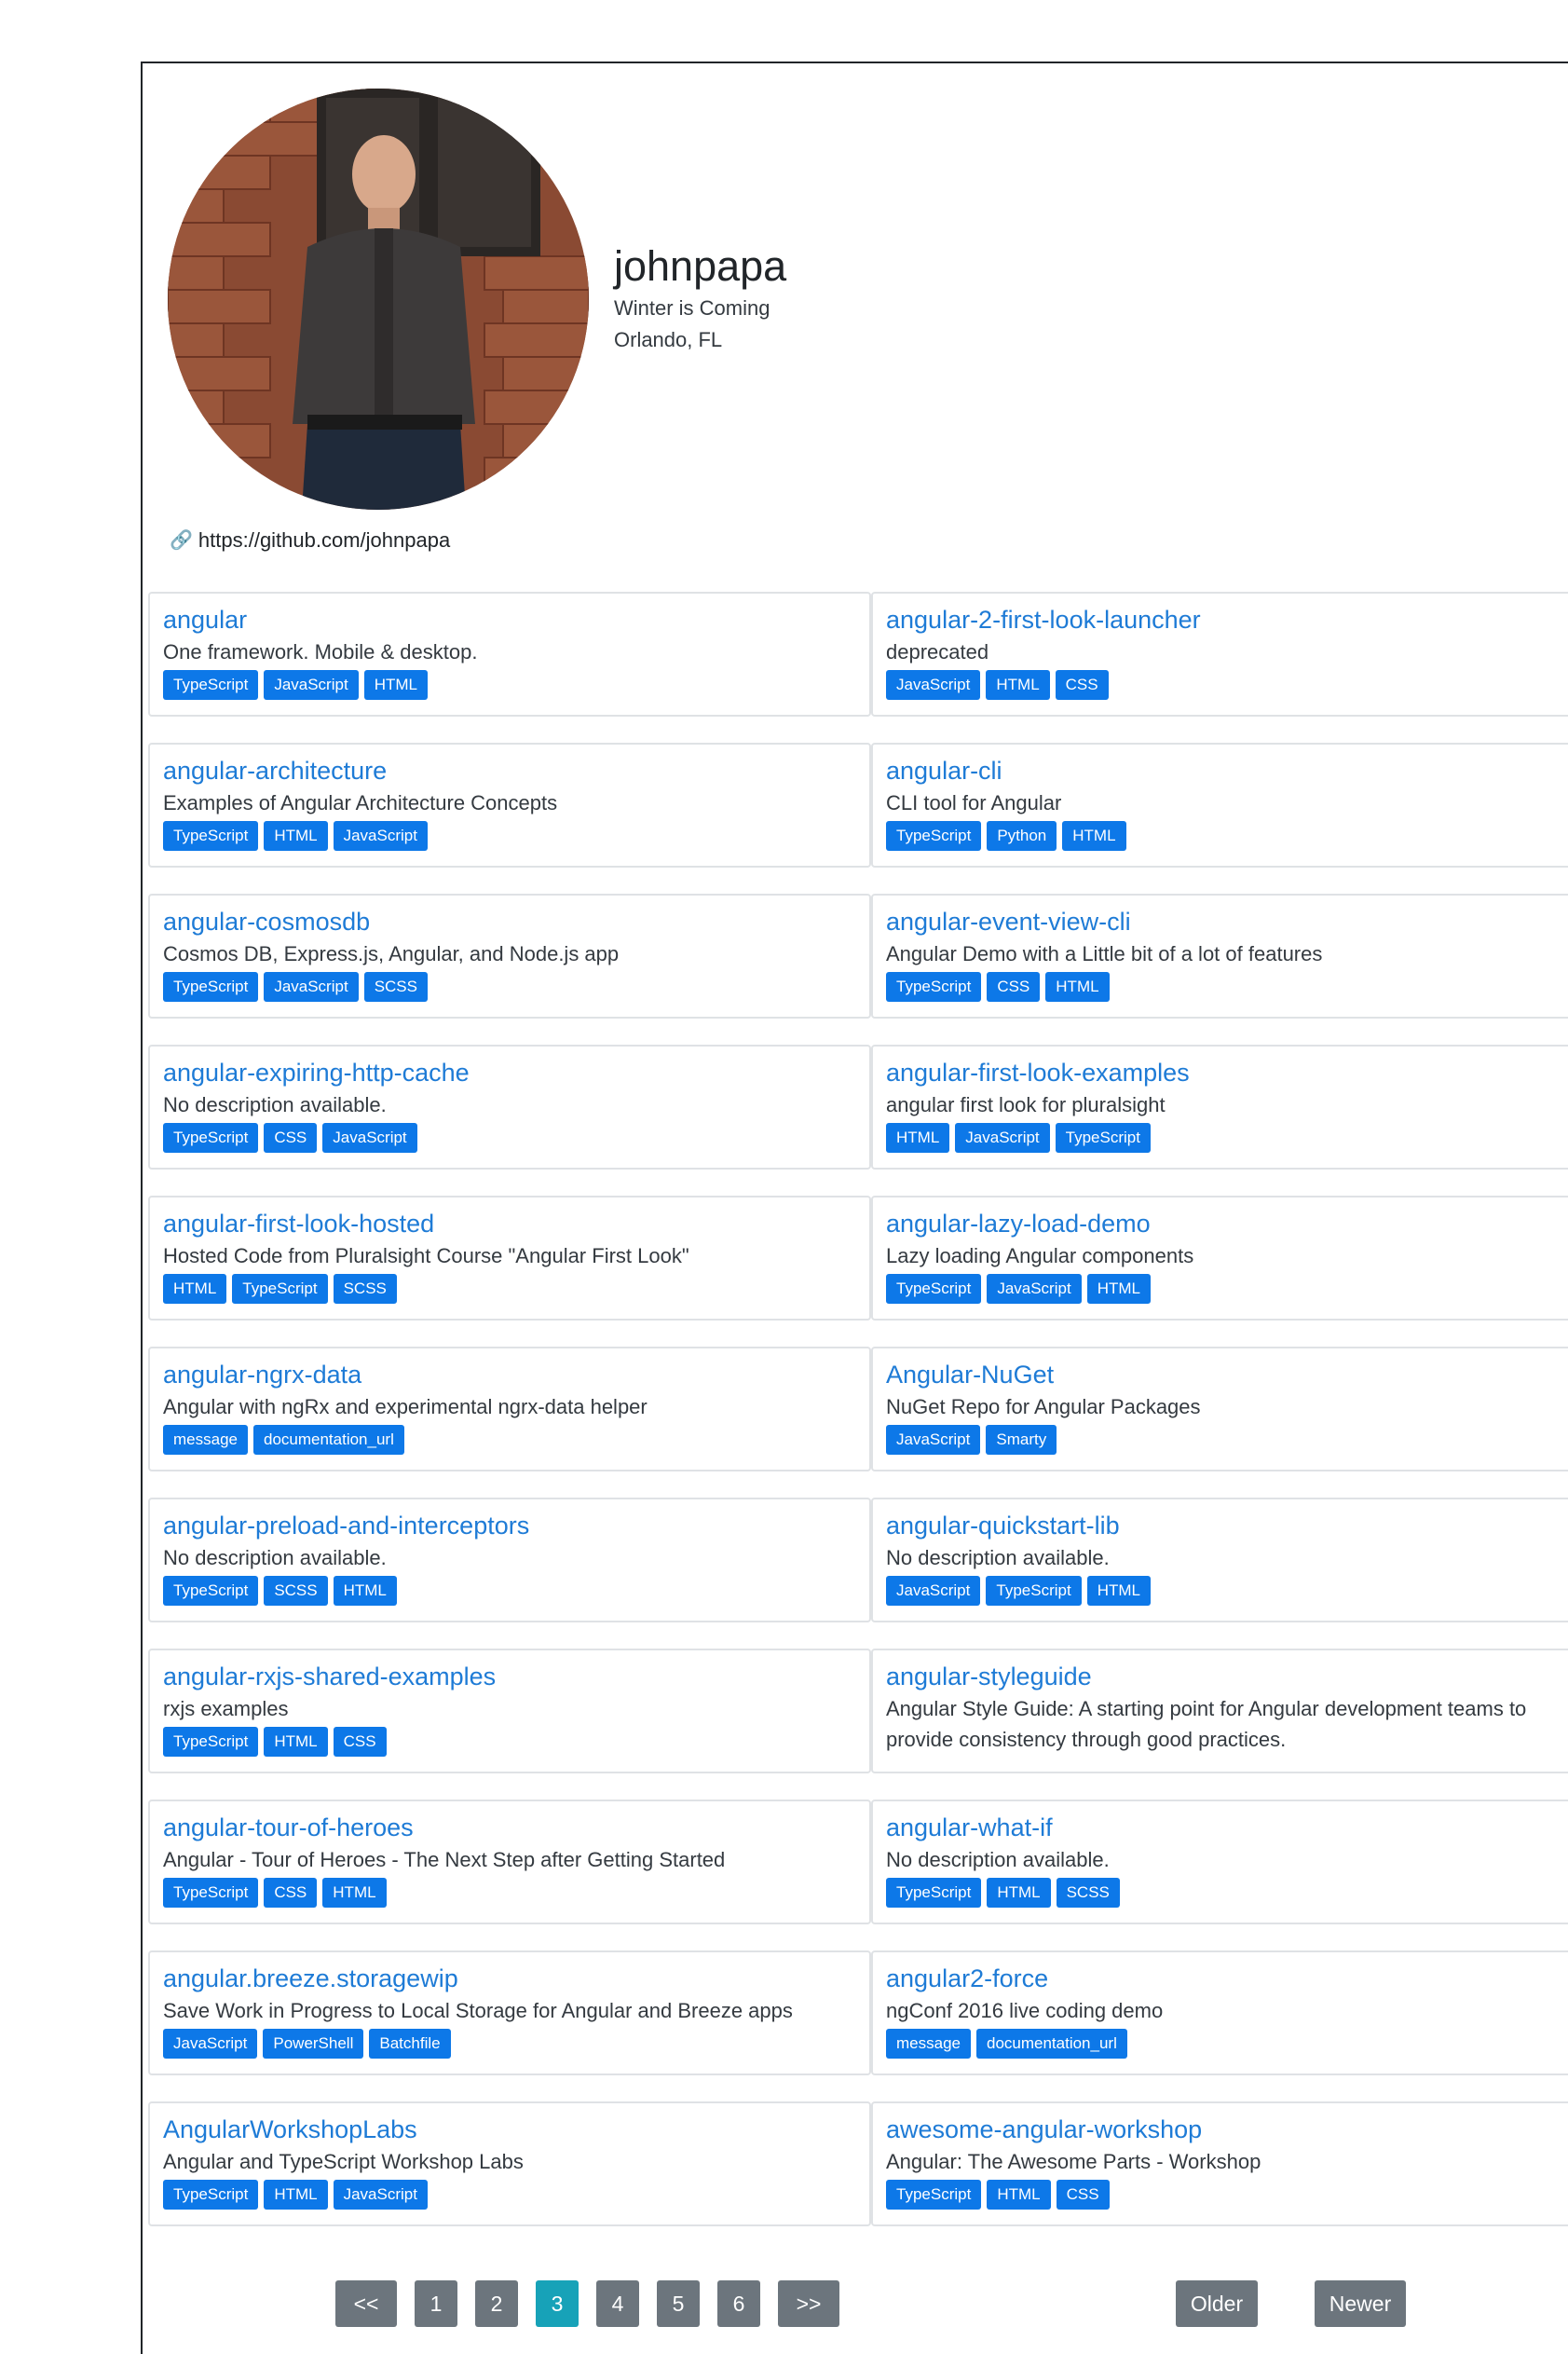 The height and width of the screenshot is (2354, 1568). What do you see at coordinates (509, 2044) in the screenshot?
I see `repo-tags: JavaScript PowerShell Batchfile` at bounding box center [509, 2044].